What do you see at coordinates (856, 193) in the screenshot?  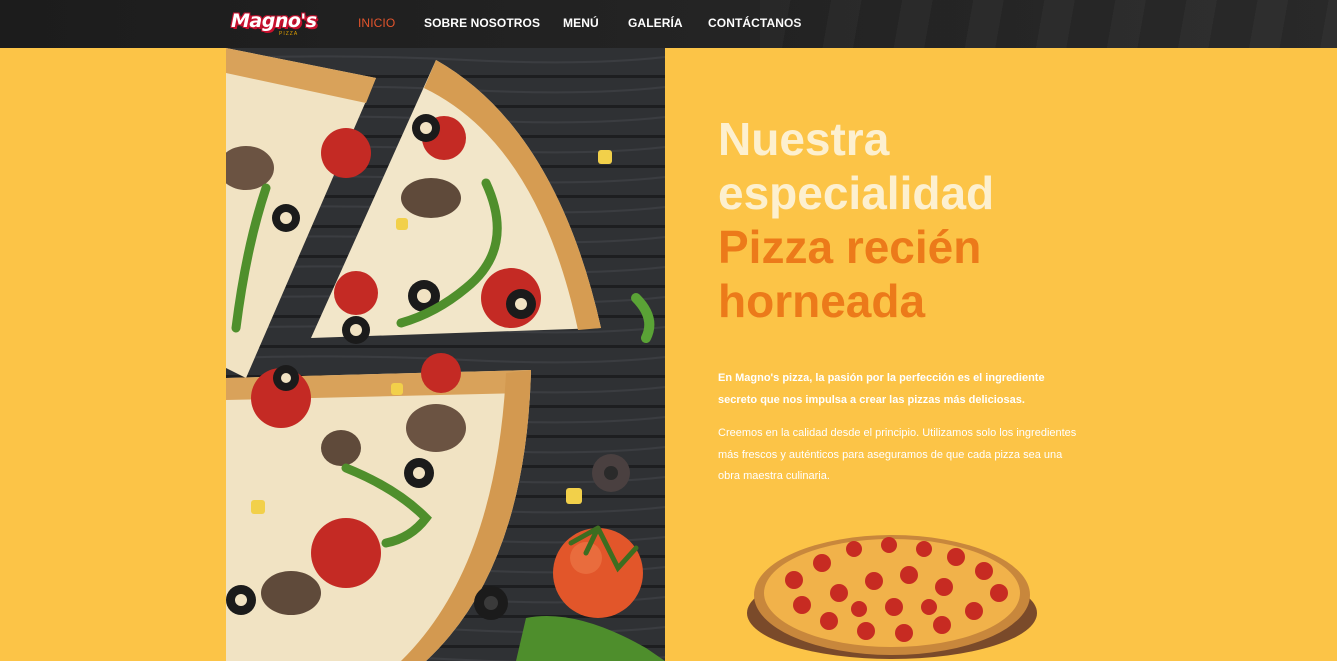 I see `hero-title-line2: especialidad` at bounding box center [856, 193].